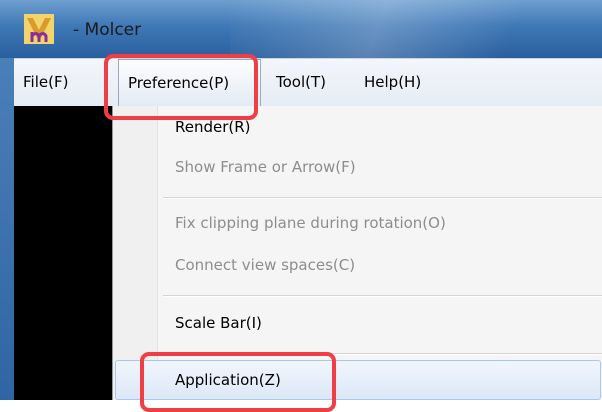 The image size is (602, 412). I want to click on menu-item-render: Render(R), so click(213, 127).